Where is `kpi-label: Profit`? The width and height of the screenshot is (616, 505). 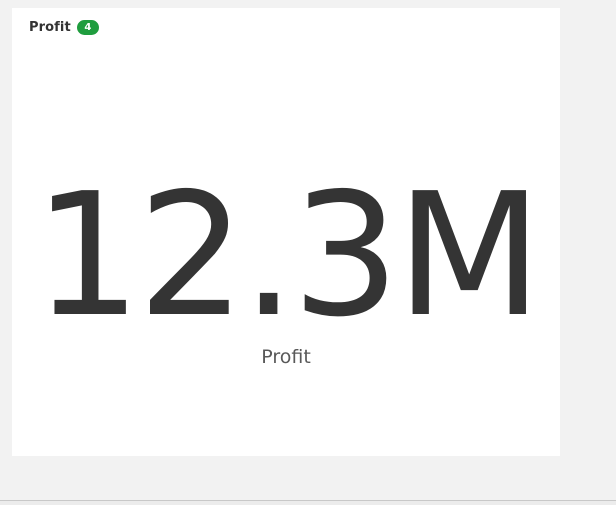 kpi-label: Profit is located at coordinates (286, 357).